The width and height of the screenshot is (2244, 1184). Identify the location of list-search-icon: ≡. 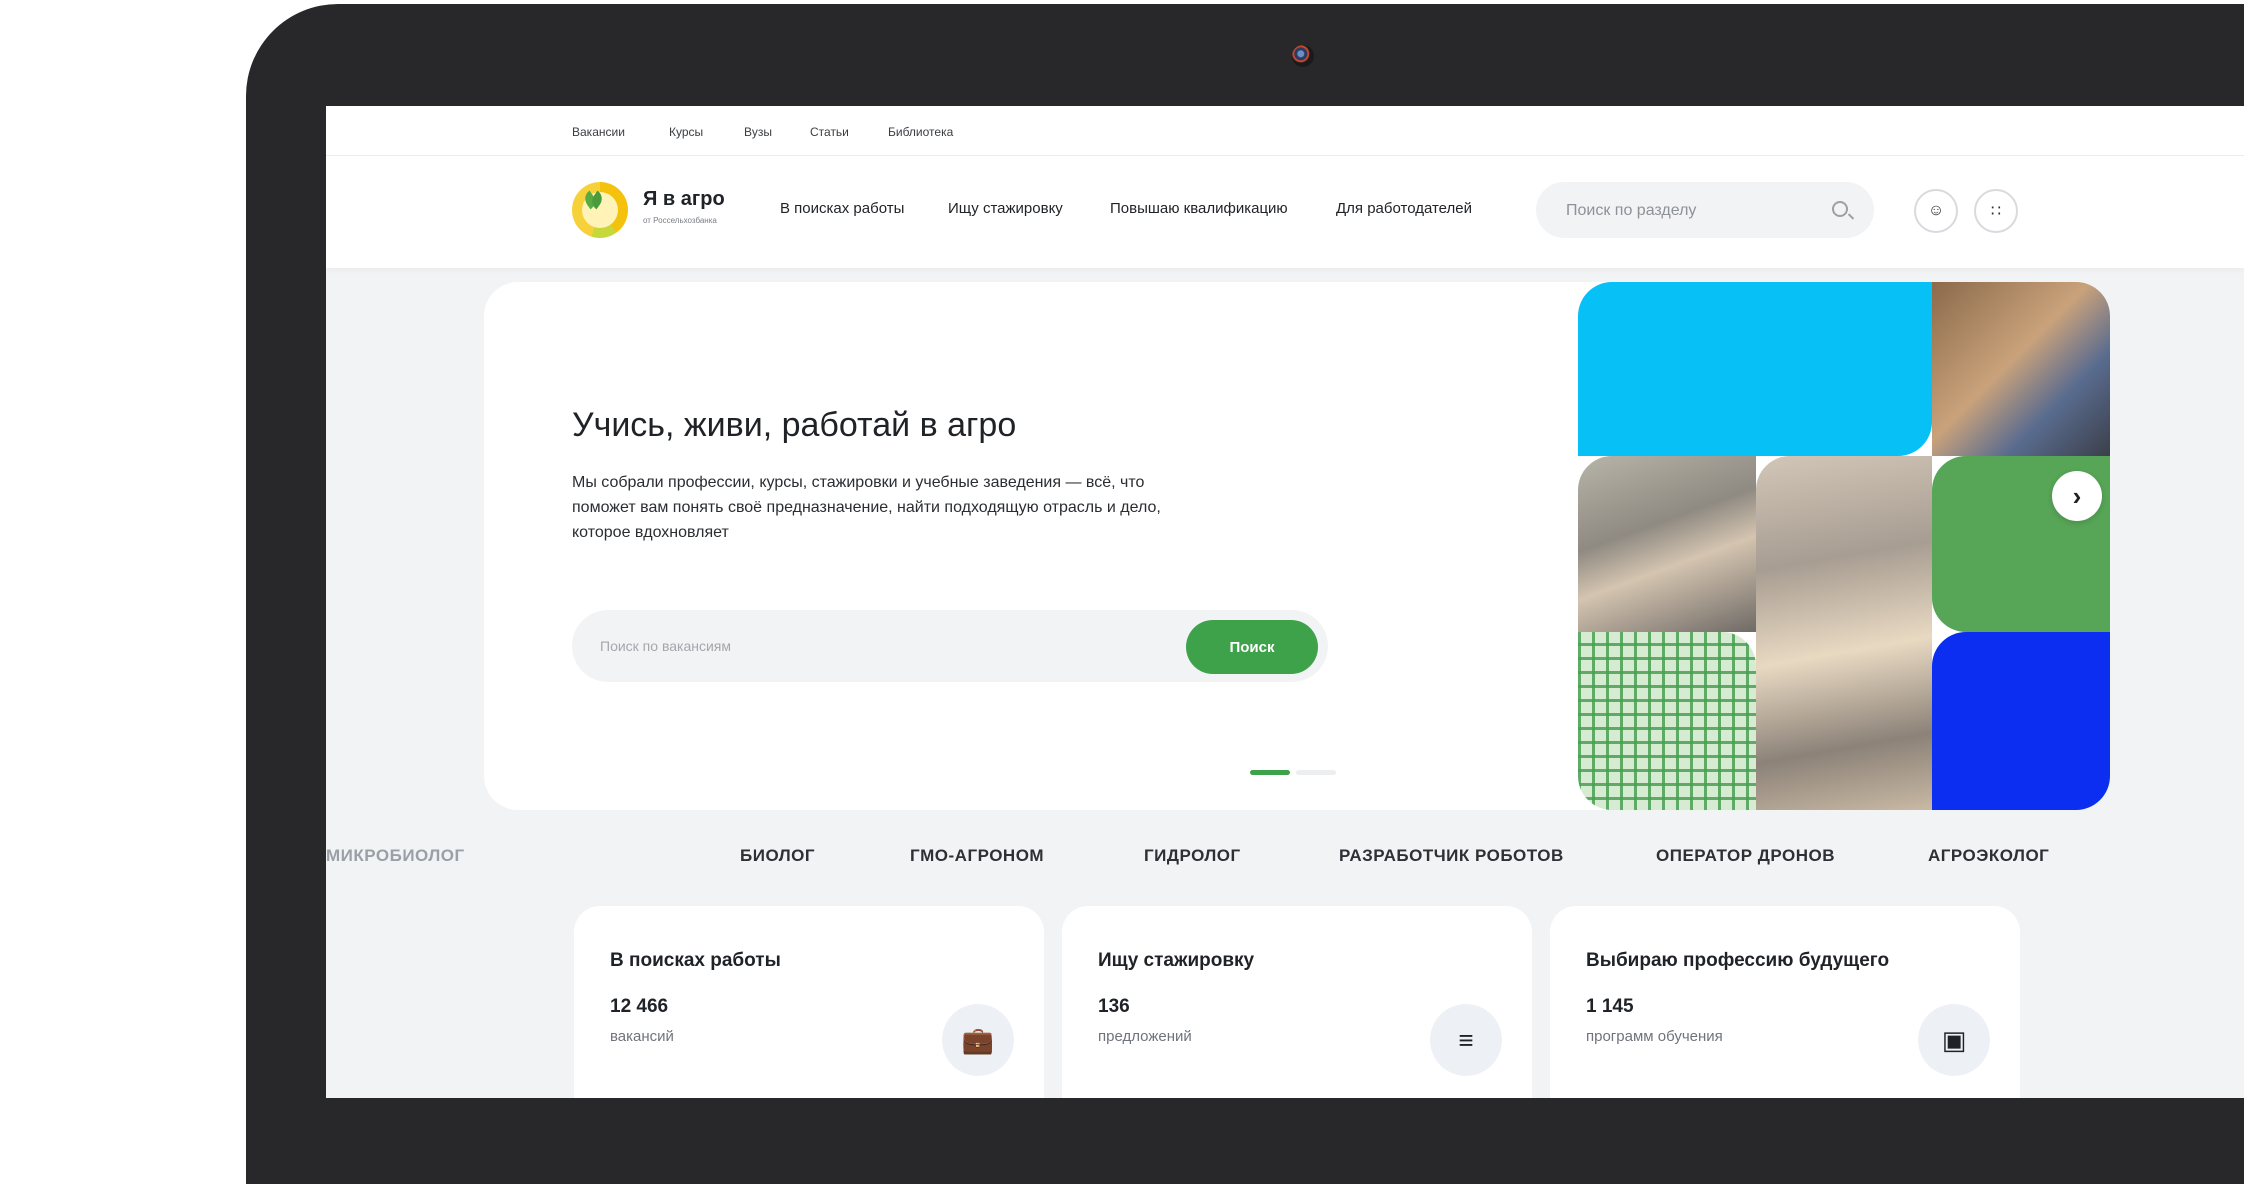
(1466, 1040).